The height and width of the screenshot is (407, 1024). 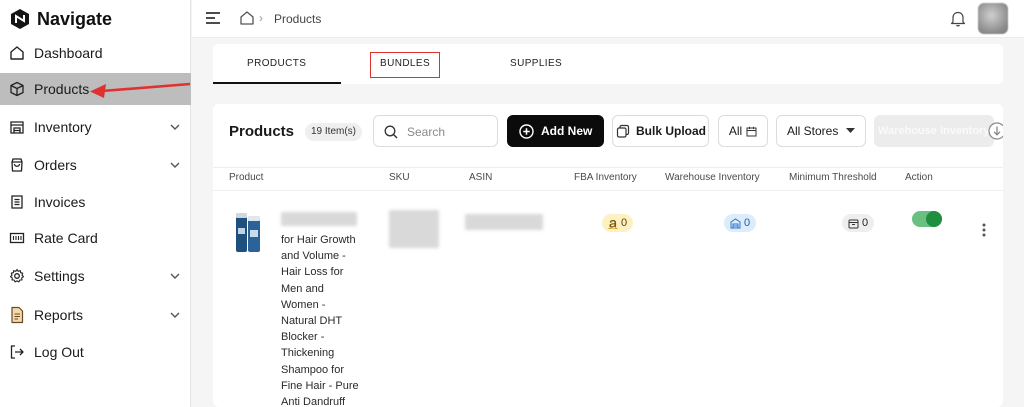 I want to click on tabs-bar: PRODUCTS BUNDLES SUPPLIES, so click(x=608, y=64).